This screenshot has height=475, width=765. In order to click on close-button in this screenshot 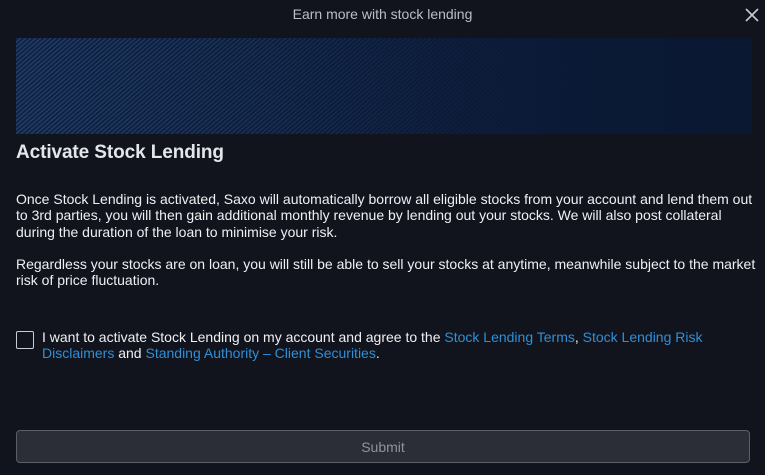, I will do `click(752, 15)`.